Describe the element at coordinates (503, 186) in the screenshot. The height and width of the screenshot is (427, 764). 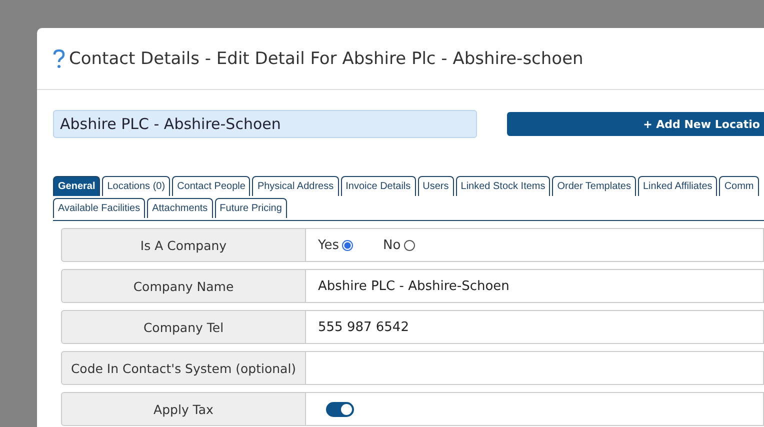
I see `tab: Linked Stock Items` at that location.